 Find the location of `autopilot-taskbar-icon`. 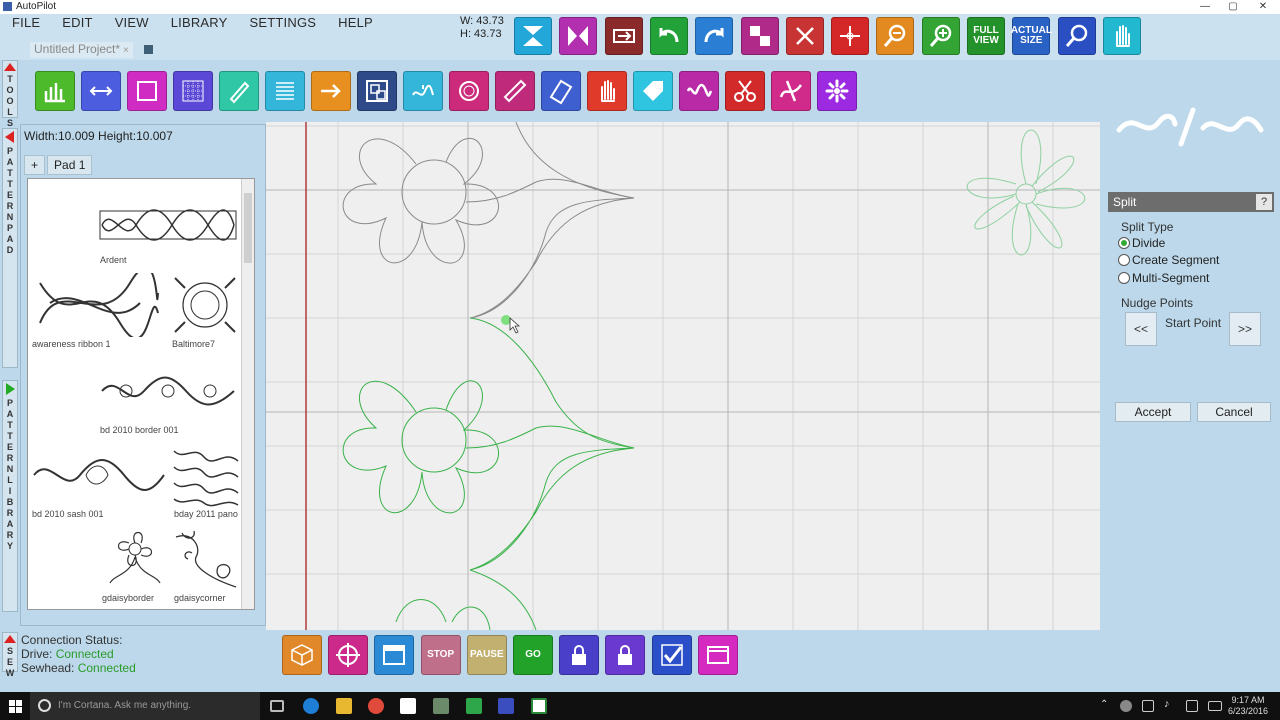

autopilot-taskbar-icon is located at coordinates (506, 706).